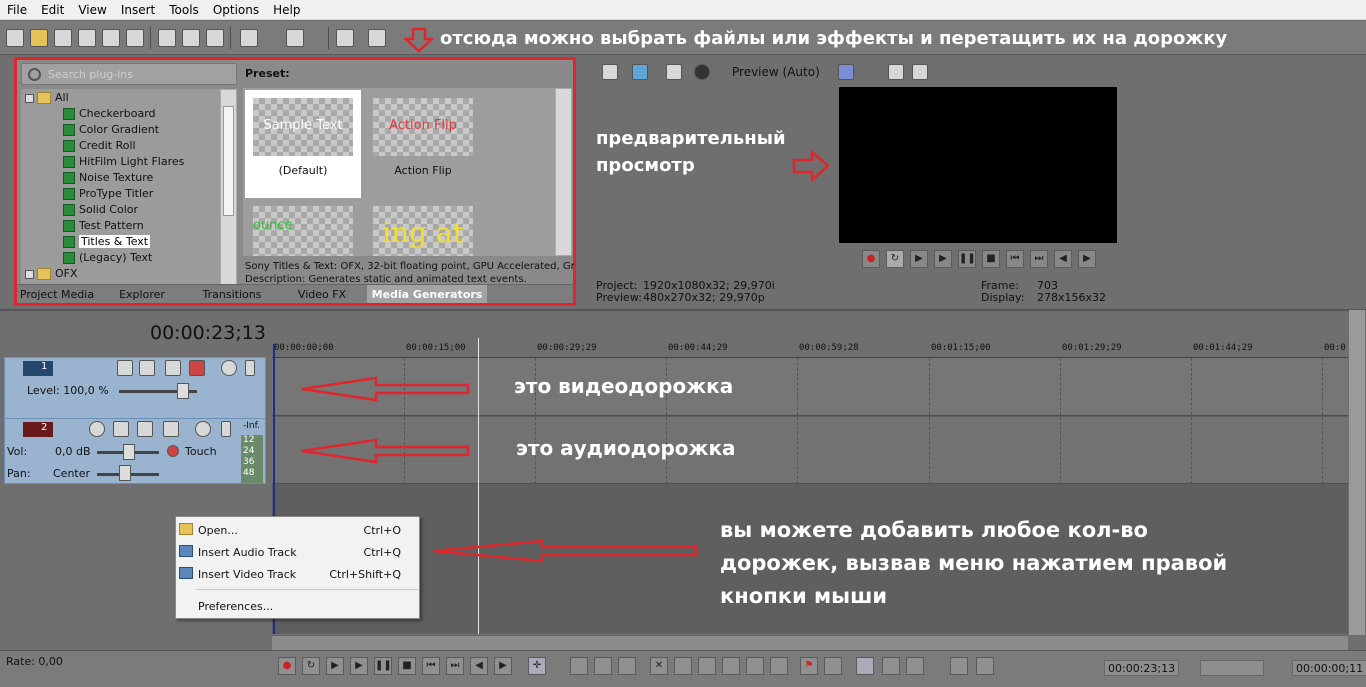 The height and width of the screenshot is (687, 1366). I want to click on panel-divider, so click(683, 310).